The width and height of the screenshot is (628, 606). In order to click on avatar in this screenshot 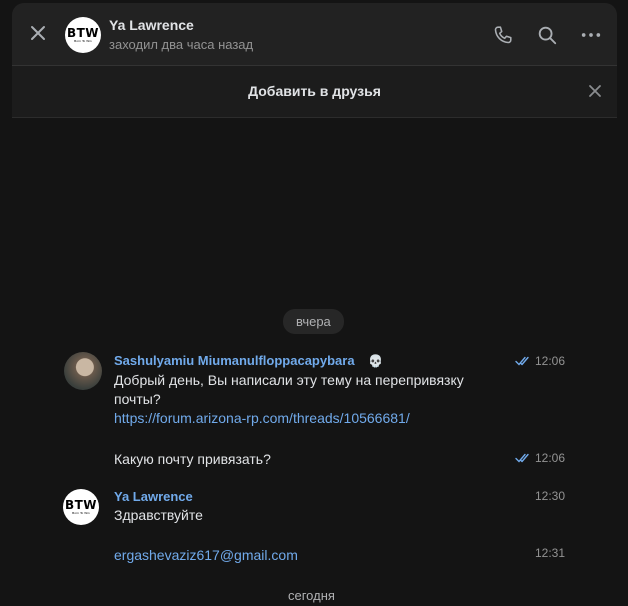, I will do `click(83, 371)`.